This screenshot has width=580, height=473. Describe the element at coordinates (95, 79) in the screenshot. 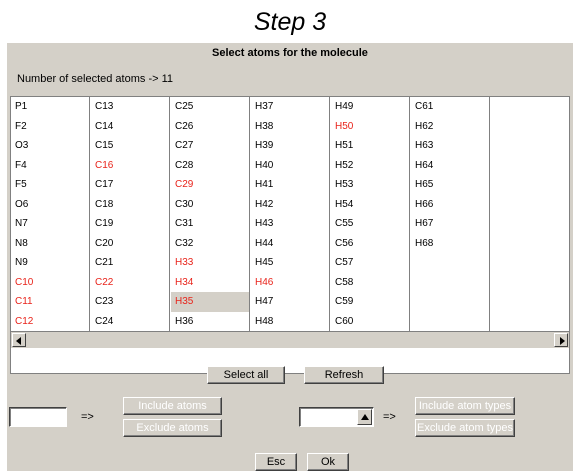

I see `selected-count-label: Number of selected atoms -> 11` at that location.